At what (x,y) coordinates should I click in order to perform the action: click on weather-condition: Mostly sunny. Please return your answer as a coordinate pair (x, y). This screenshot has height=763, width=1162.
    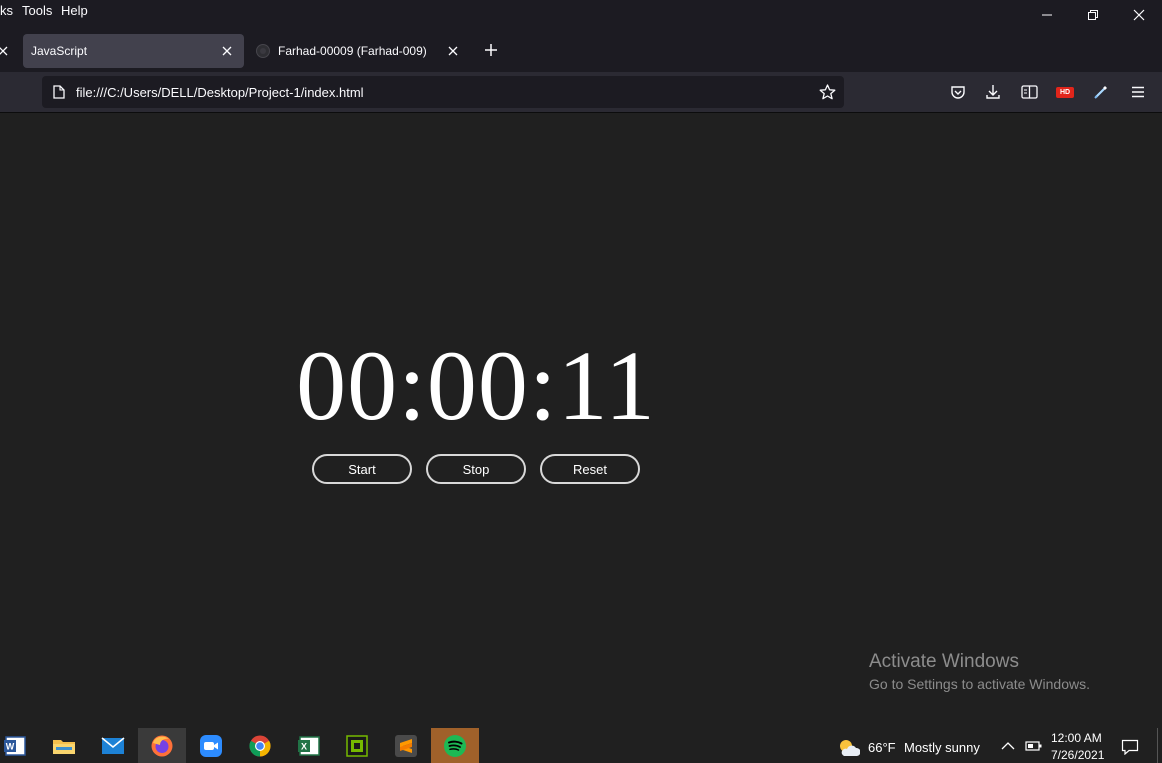
    Looking at the image, I should click on (942, 747).